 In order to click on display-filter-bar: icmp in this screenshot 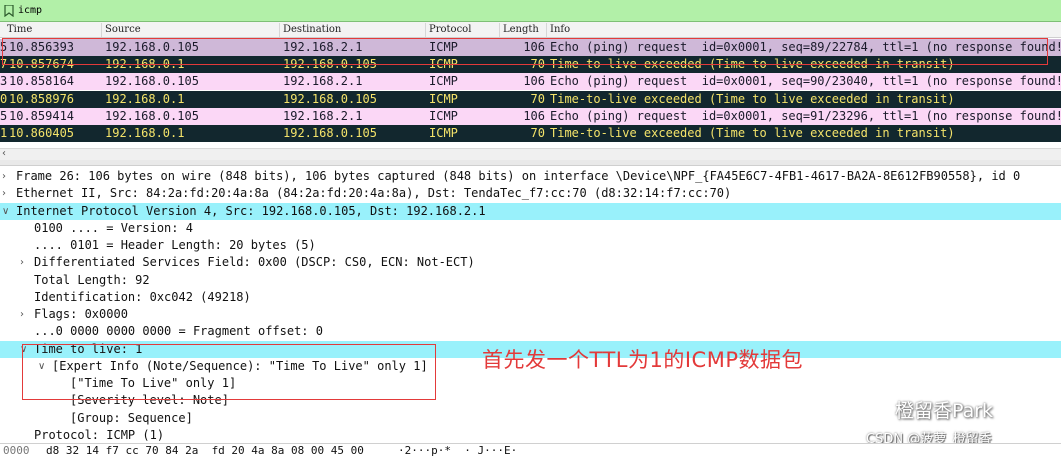, I will do `click(530, 11)`.